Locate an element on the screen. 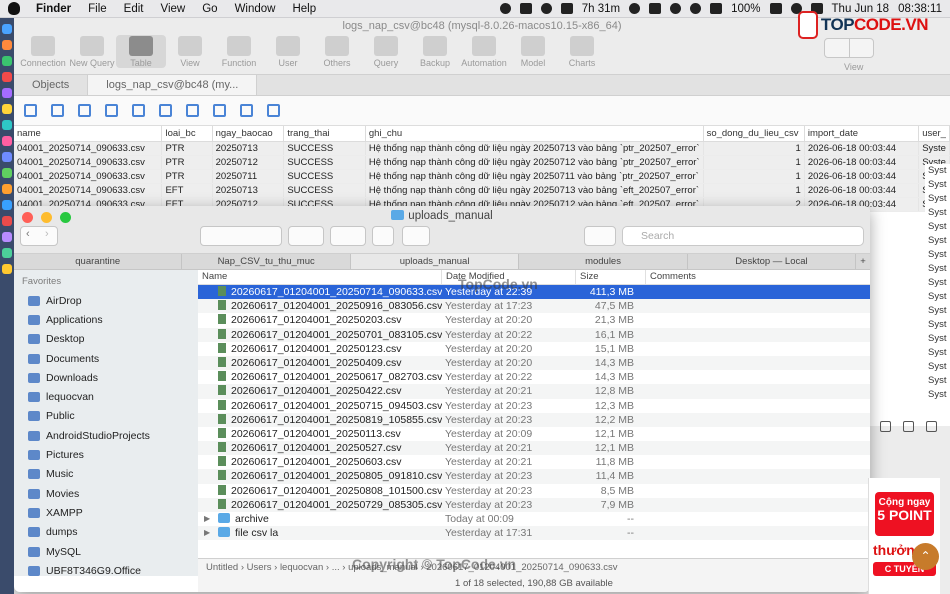 The image size is (950, 594). column-header: so_dong_du_lieu_csv is located at coordinates (754, 134).